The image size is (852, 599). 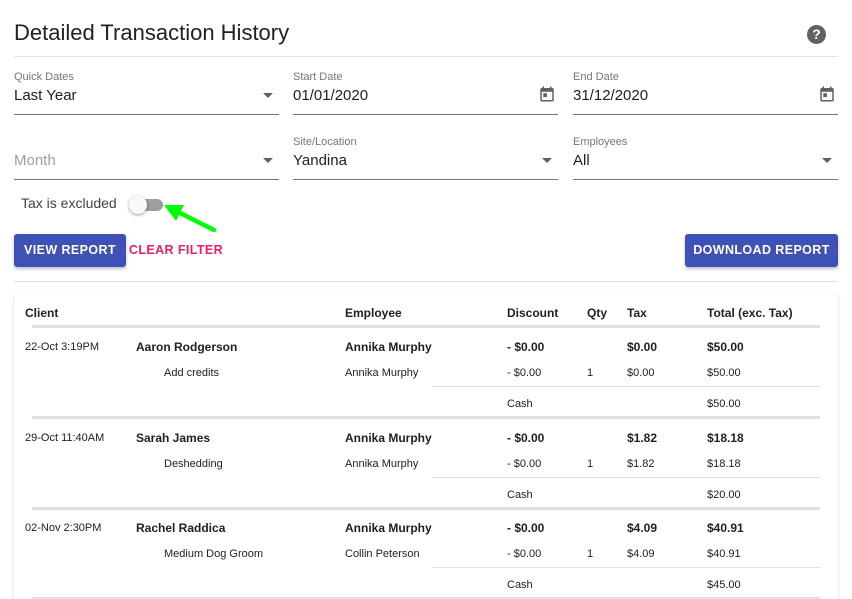 What do you see at coordinates (642, 438) in the screenshot?
I see `transaction-tax: $1.82` at bounding box center [642, 438].